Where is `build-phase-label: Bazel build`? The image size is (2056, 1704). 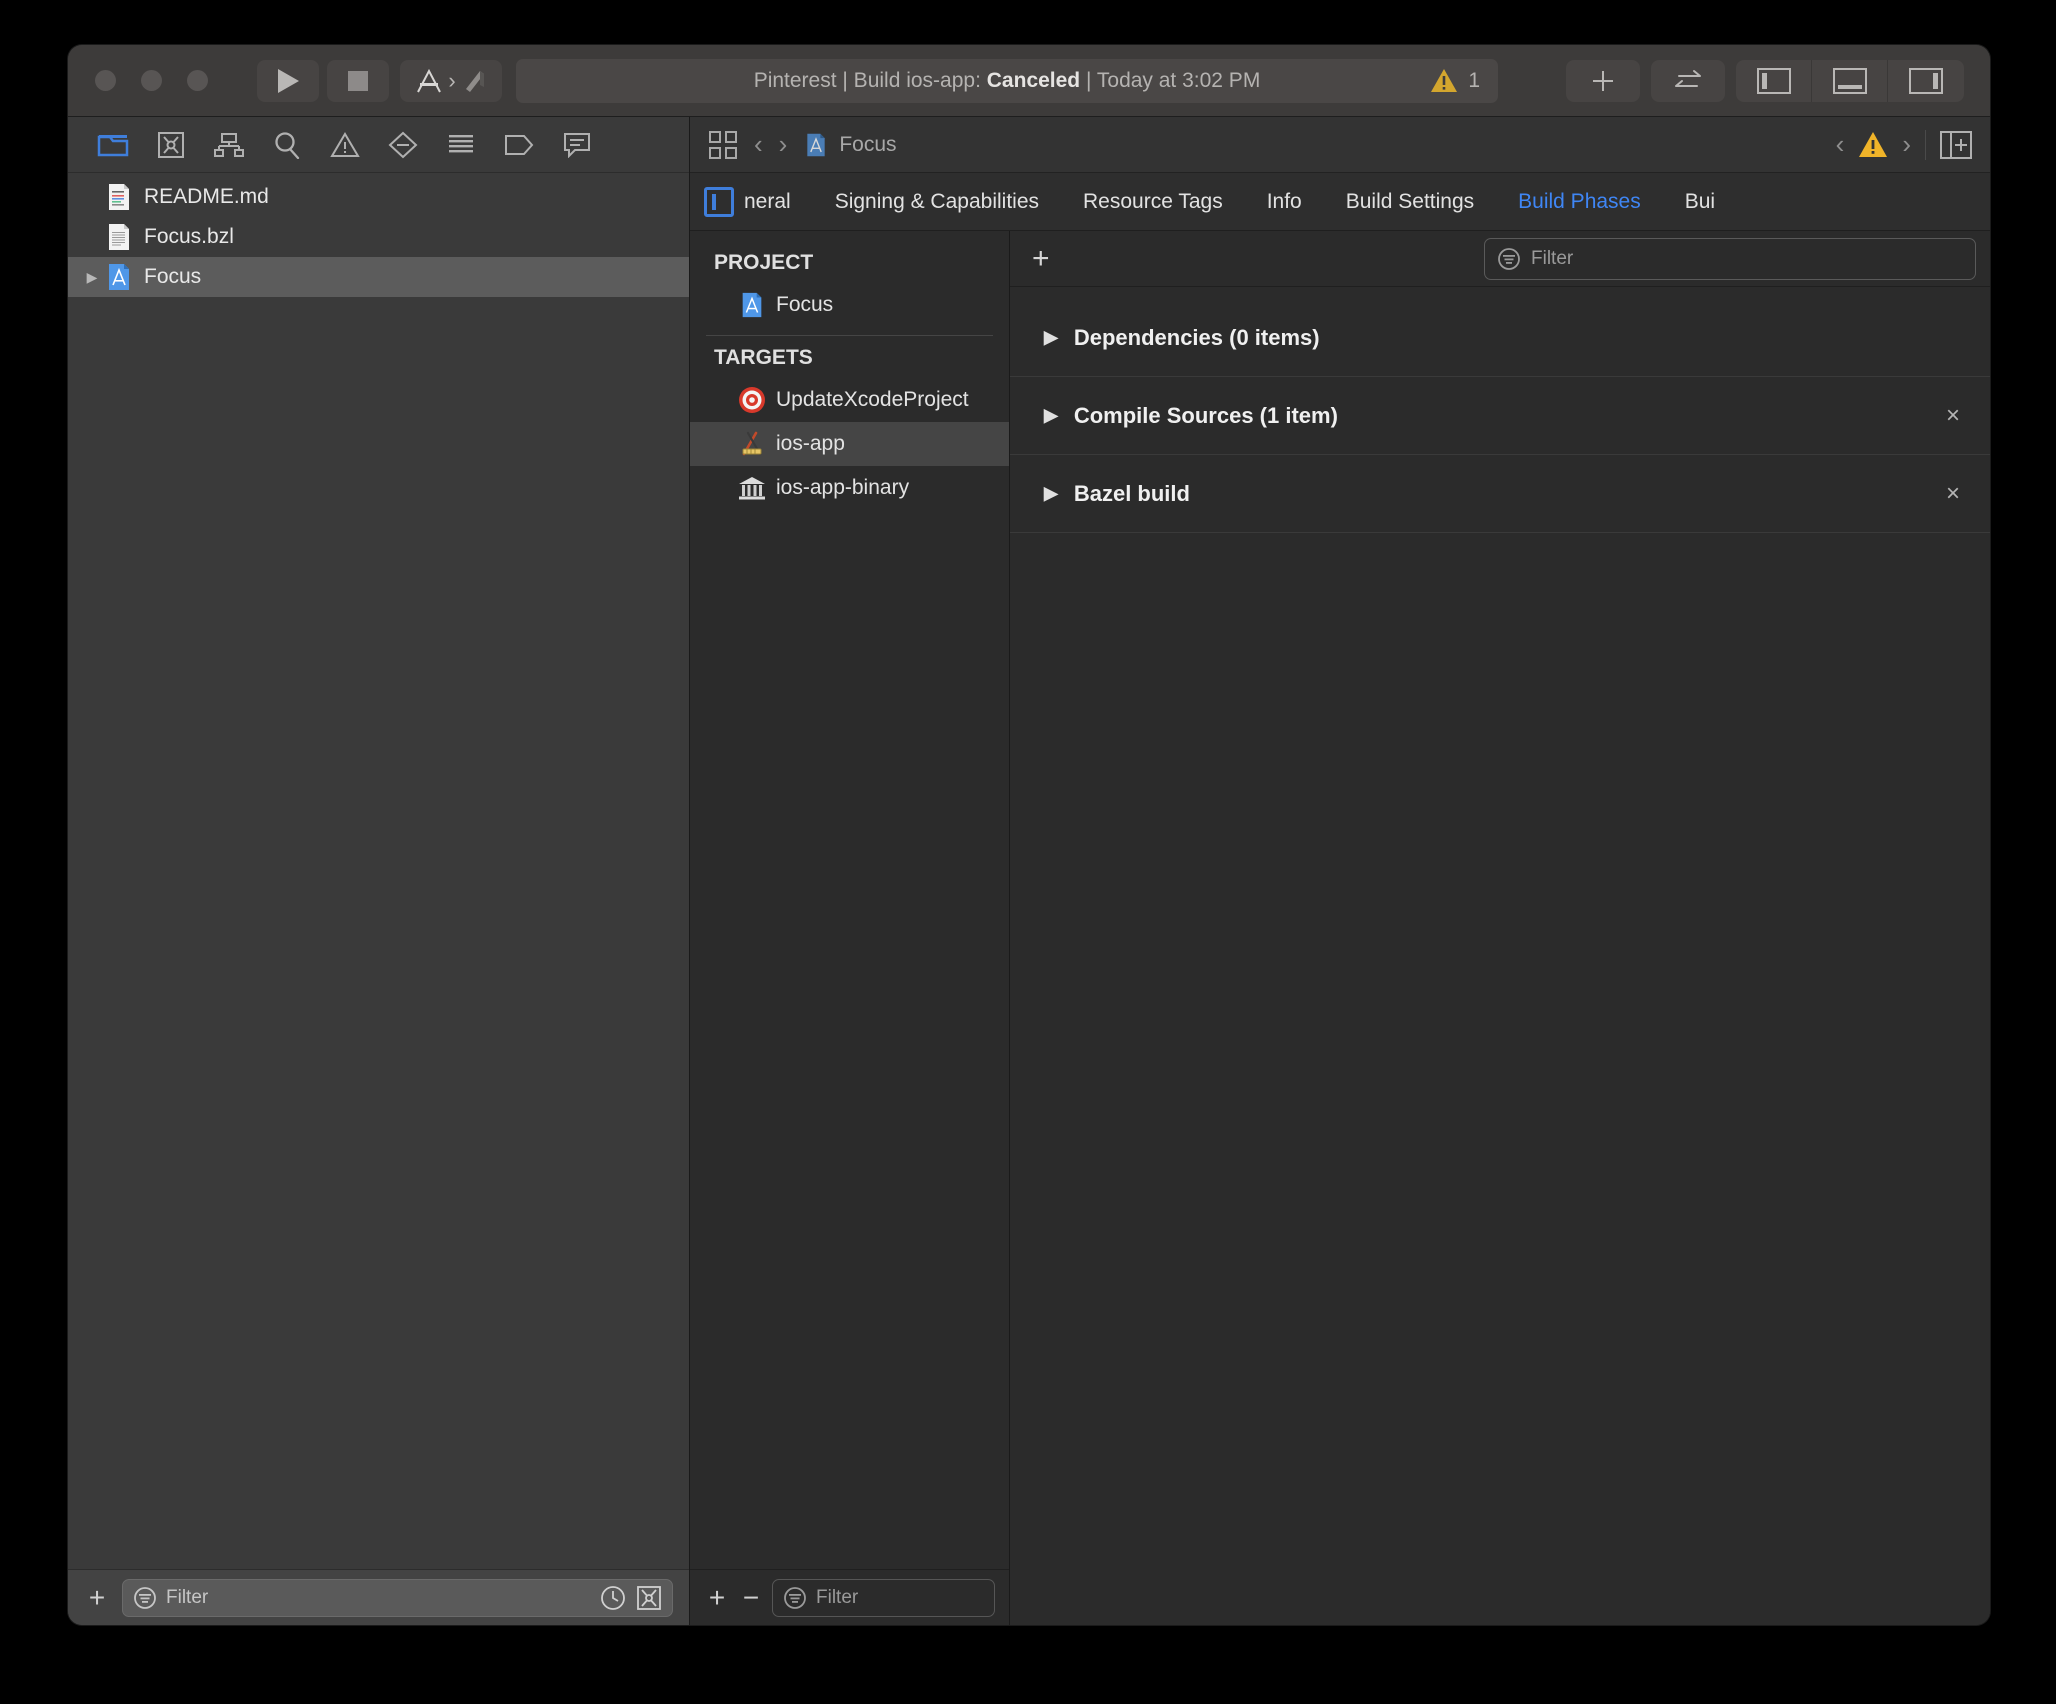 build-phase-label: Bazel build is located at coordinates (1131, 493).